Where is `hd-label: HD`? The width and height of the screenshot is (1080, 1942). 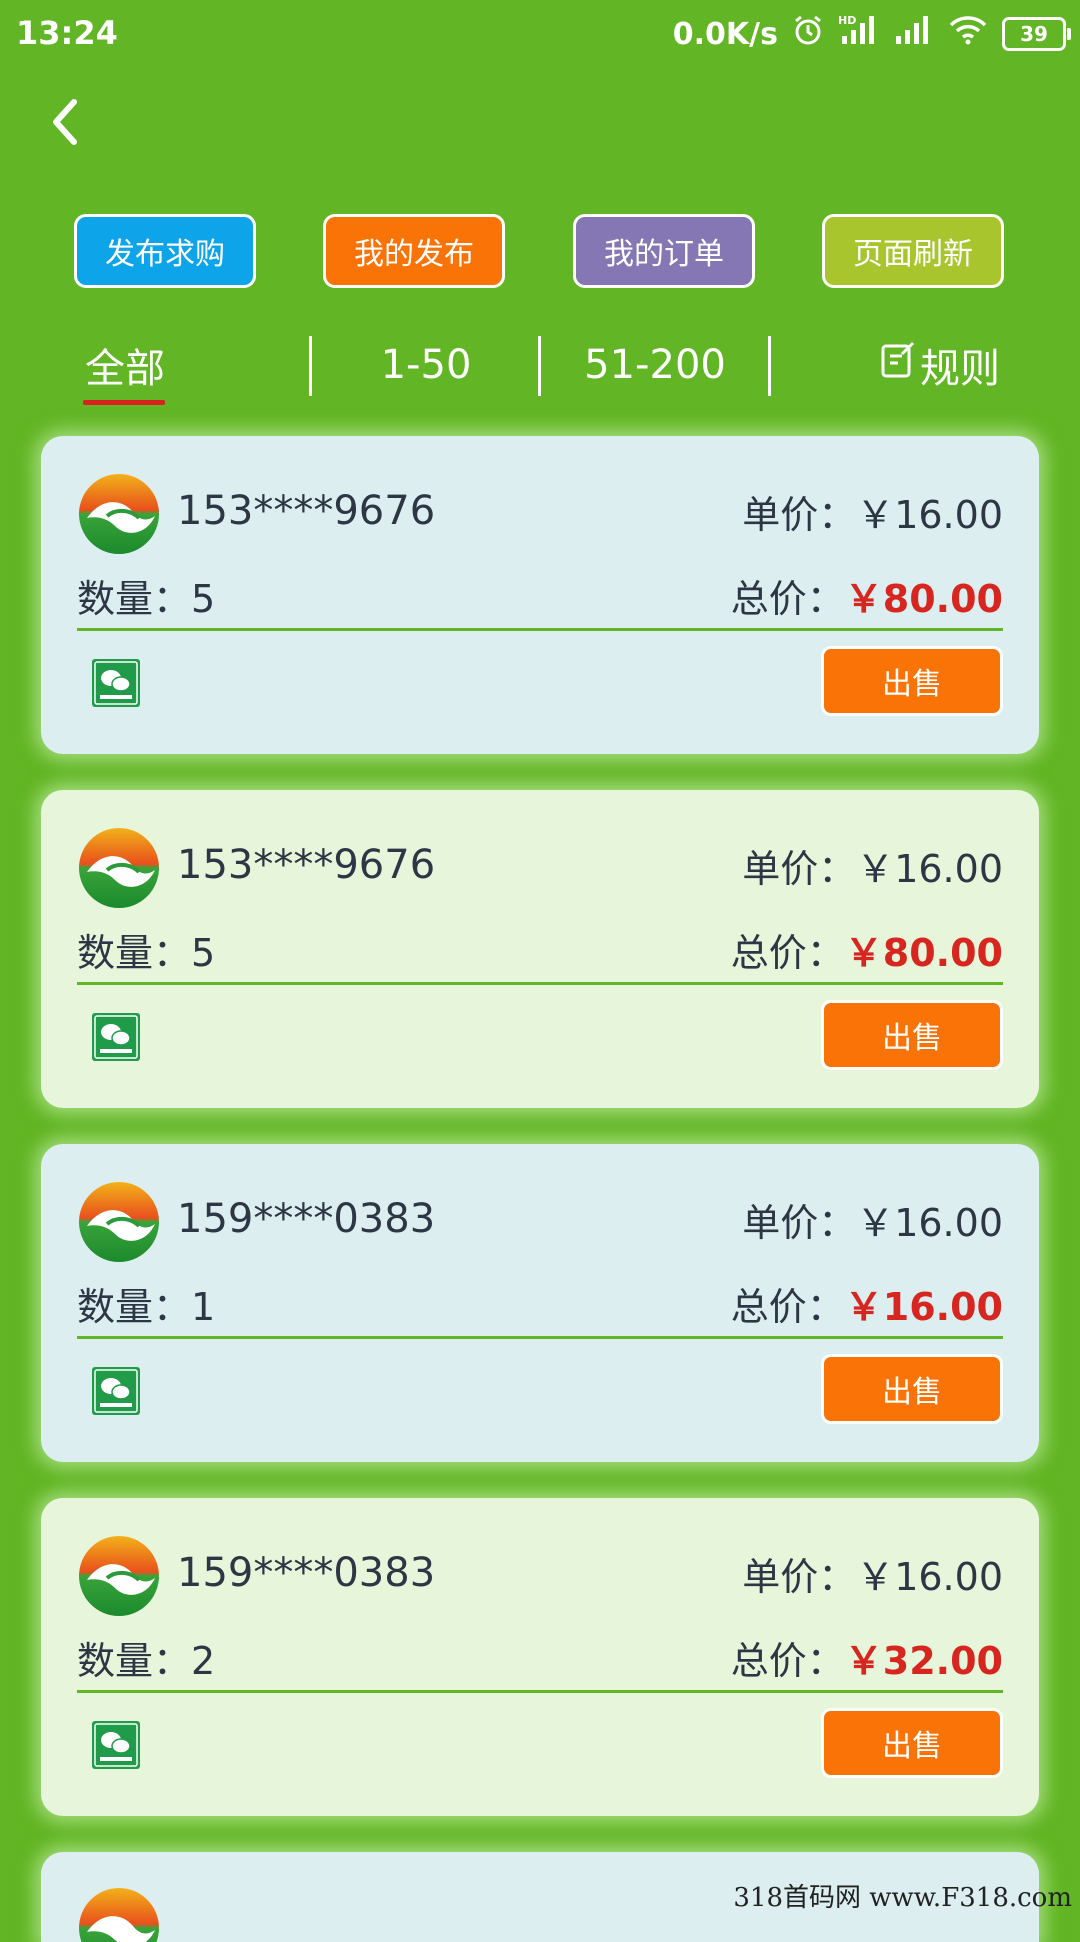
hd-label: HD is located at coordinates (847, 20).